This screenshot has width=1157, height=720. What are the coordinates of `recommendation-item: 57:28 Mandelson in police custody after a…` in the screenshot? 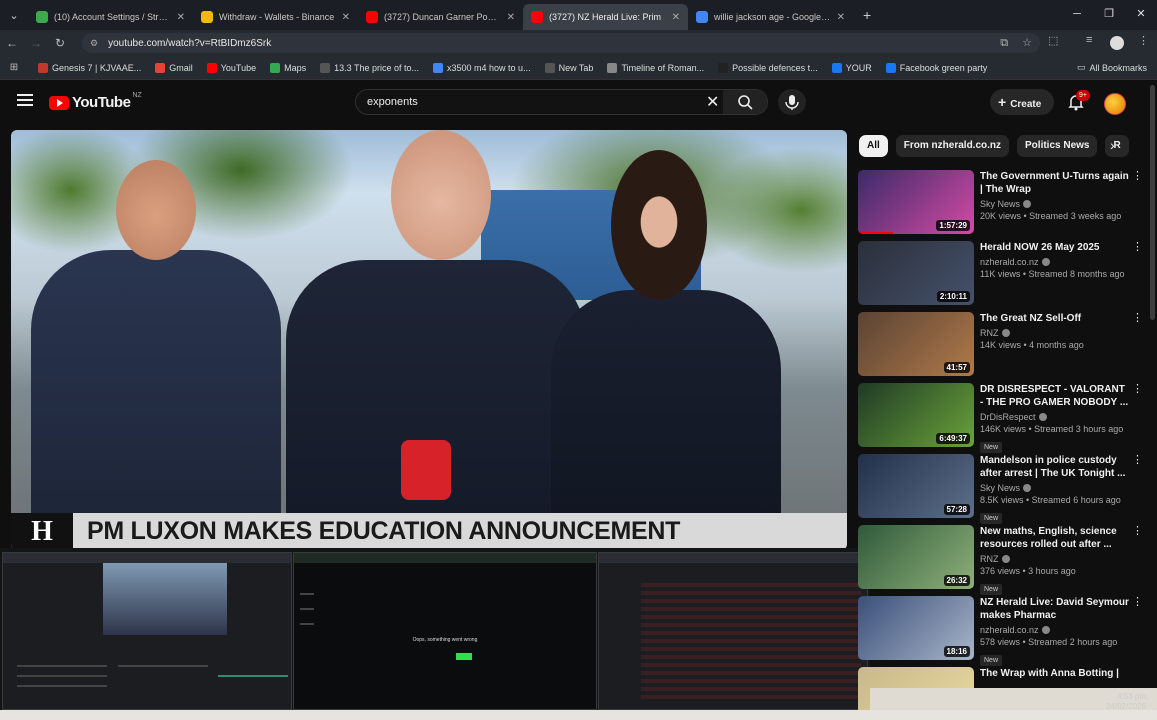 It's located at (1003, 489).